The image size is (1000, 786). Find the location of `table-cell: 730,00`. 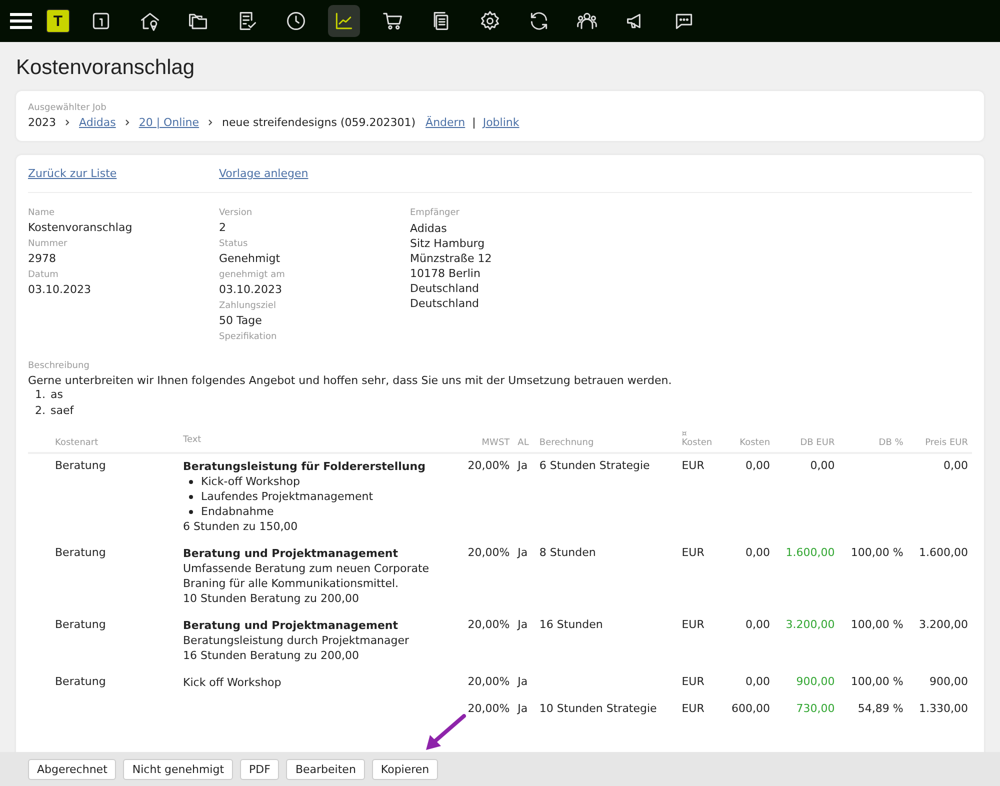

table-cell: 730,00 is located at coordinates (815, 708).